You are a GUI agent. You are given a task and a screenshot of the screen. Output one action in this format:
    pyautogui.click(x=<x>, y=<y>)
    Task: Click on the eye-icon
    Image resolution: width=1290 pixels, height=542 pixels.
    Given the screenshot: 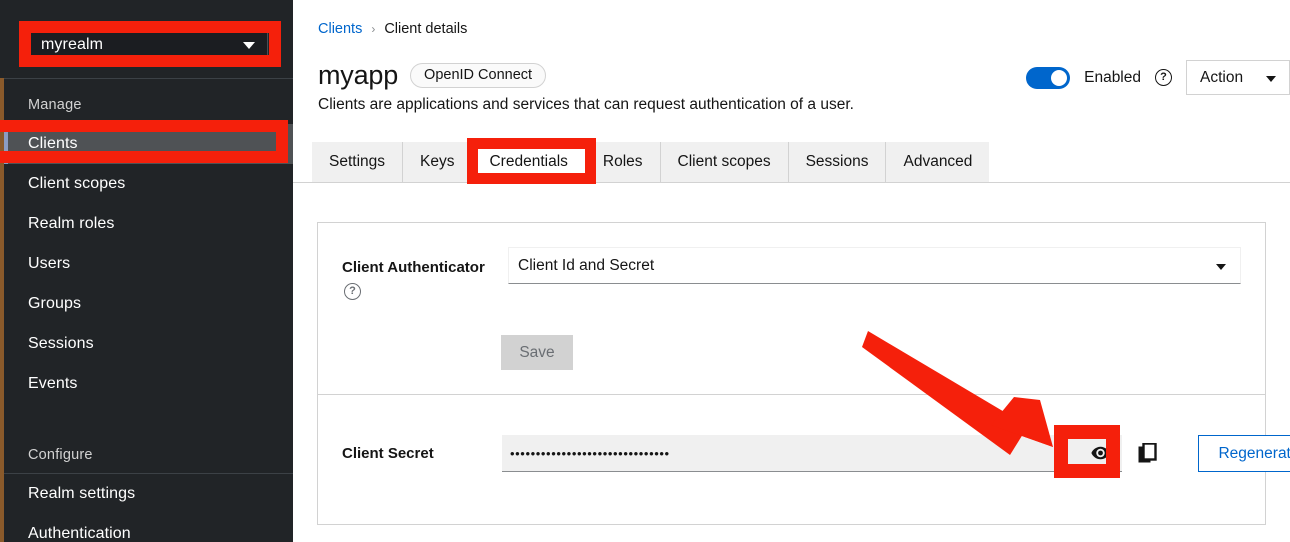 What is the action you would take?
    pyautogui.click(x=1100, y=453)
    